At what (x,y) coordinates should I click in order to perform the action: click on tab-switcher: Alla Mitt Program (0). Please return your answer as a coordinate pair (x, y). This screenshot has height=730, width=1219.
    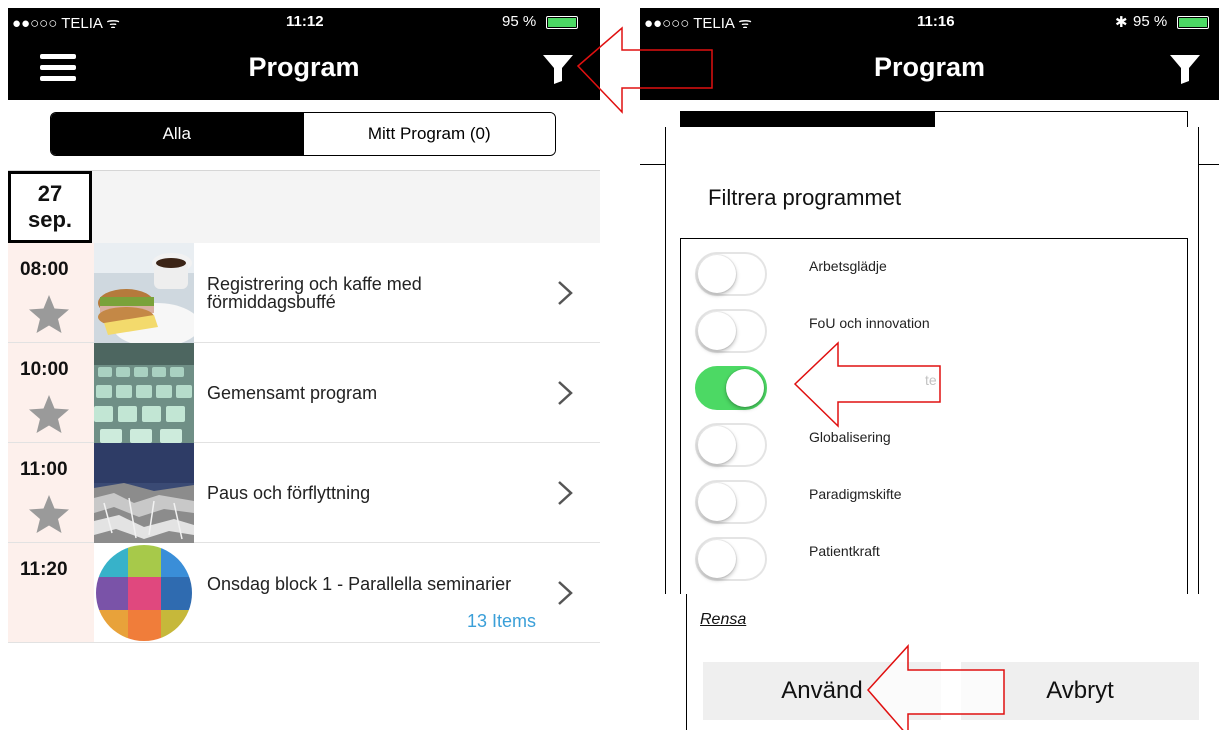
    Looking at the image, I should click on (303, 134).